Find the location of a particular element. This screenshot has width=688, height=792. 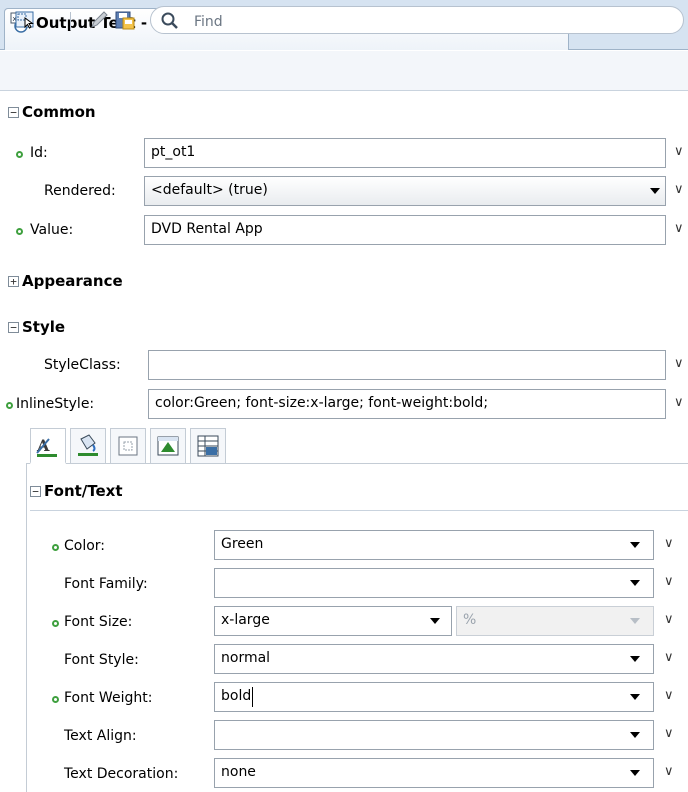

select-component-icon is located at coordinates (25, 20).